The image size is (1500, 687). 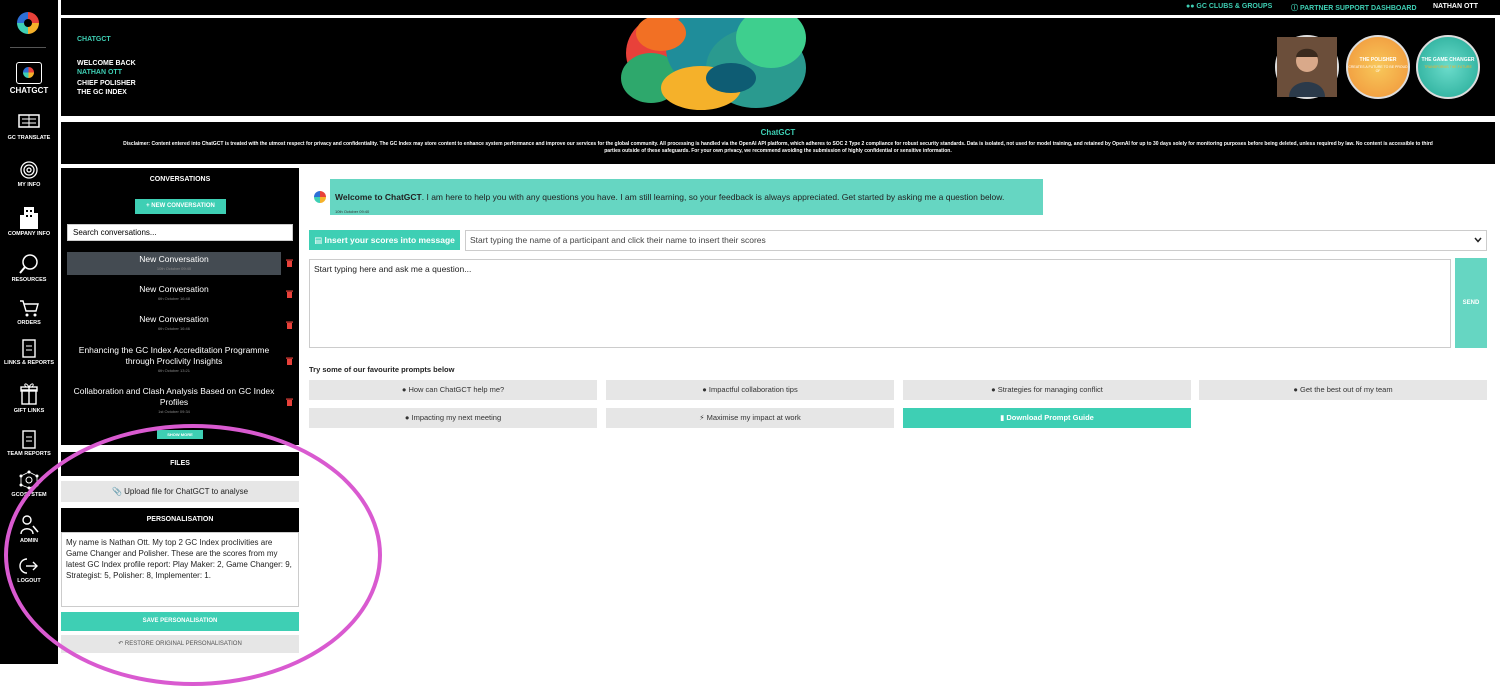 What do you see at coordinates (750, 390) in the screenshot?
I see `prompt-button-collaboration: ● Impactful collaboration tips` at bounding box center [750, 390].